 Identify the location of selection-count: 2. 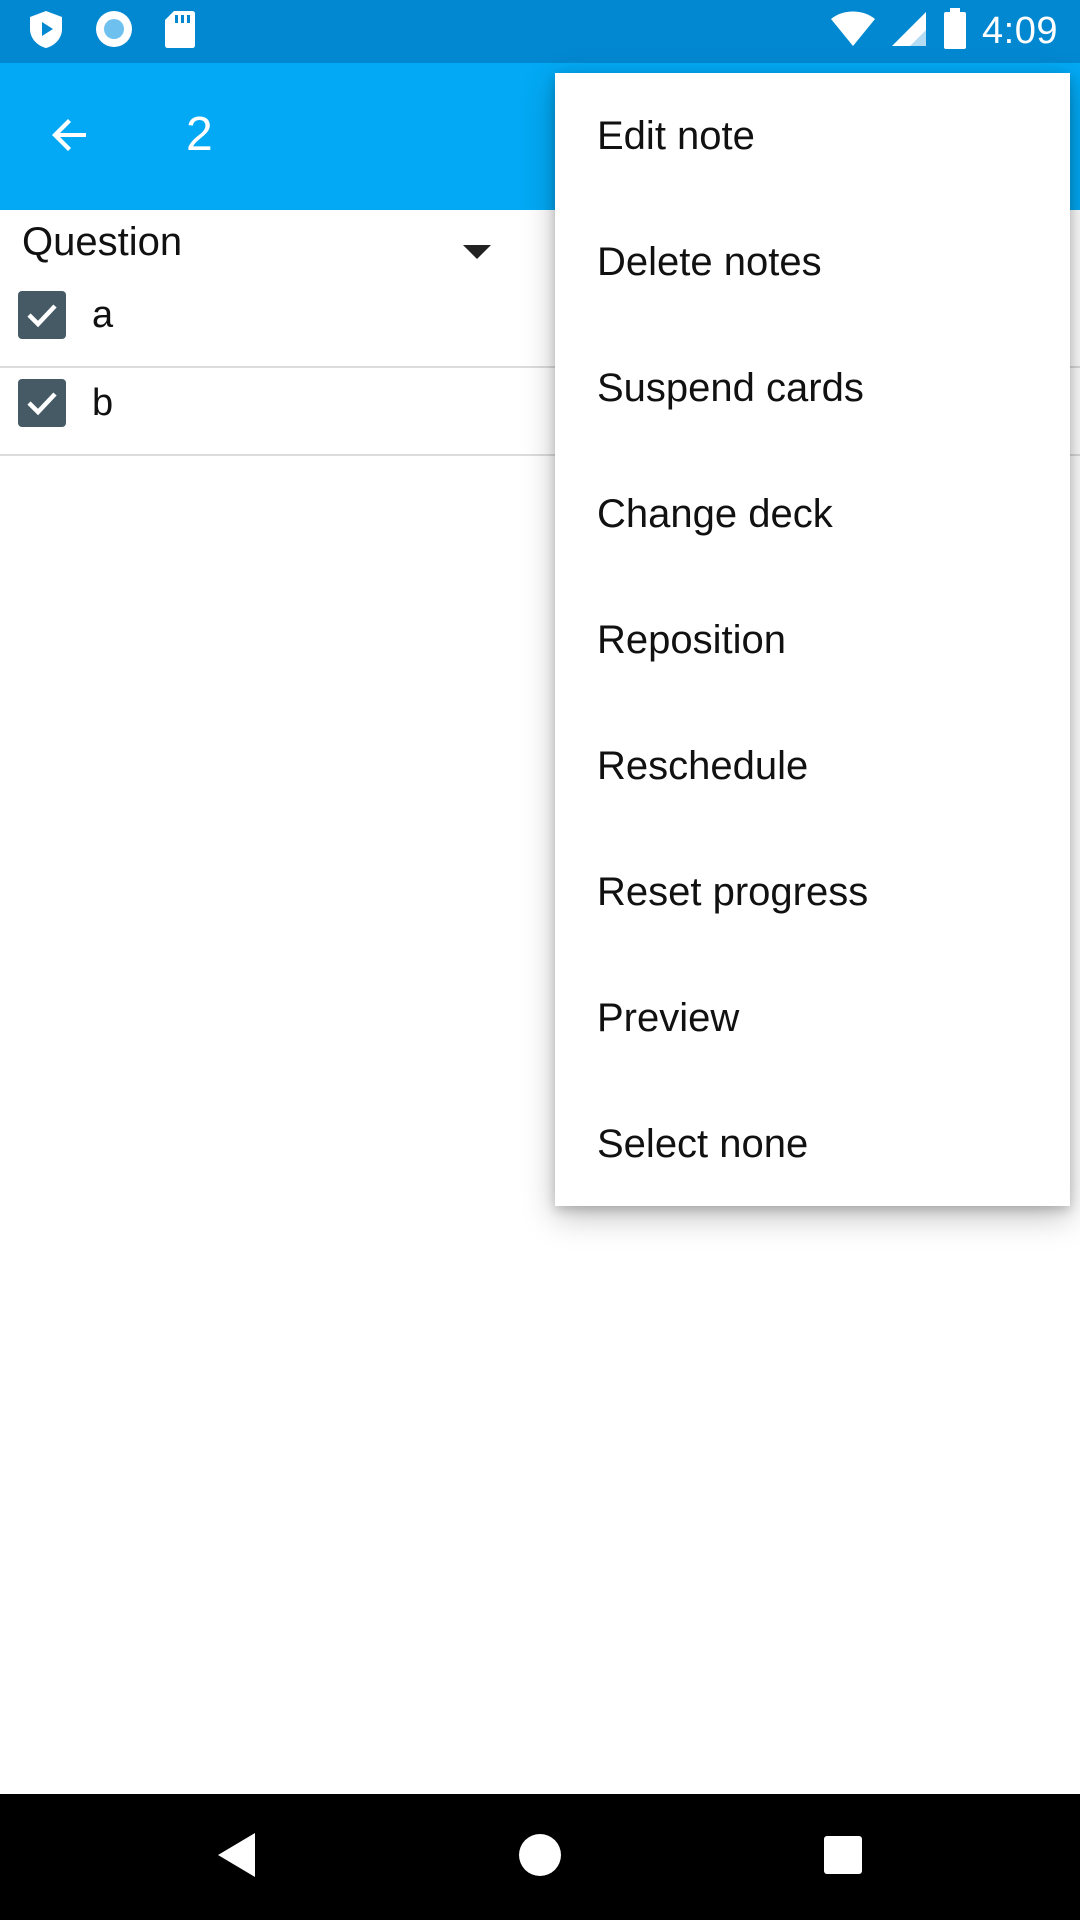
(199, 134).